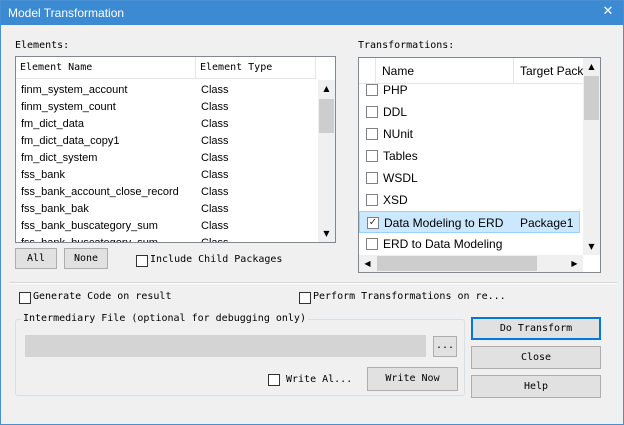  Describe the element at coordinates (469, 134) in the screenshot. I see `list-item: NUnit` at that location.